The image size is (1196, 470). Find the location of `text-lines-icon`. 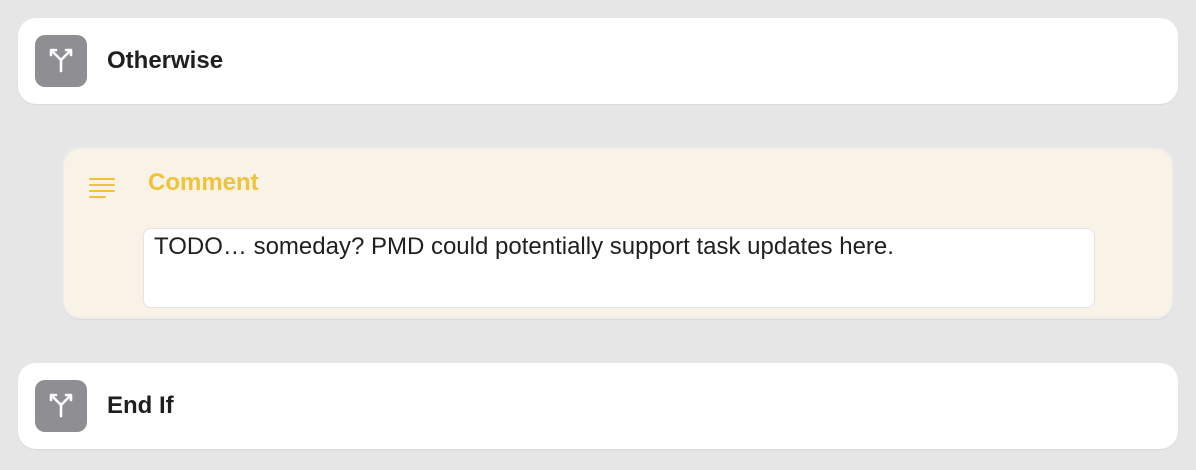

text-lines-icon is located at coordinates (102, 188).